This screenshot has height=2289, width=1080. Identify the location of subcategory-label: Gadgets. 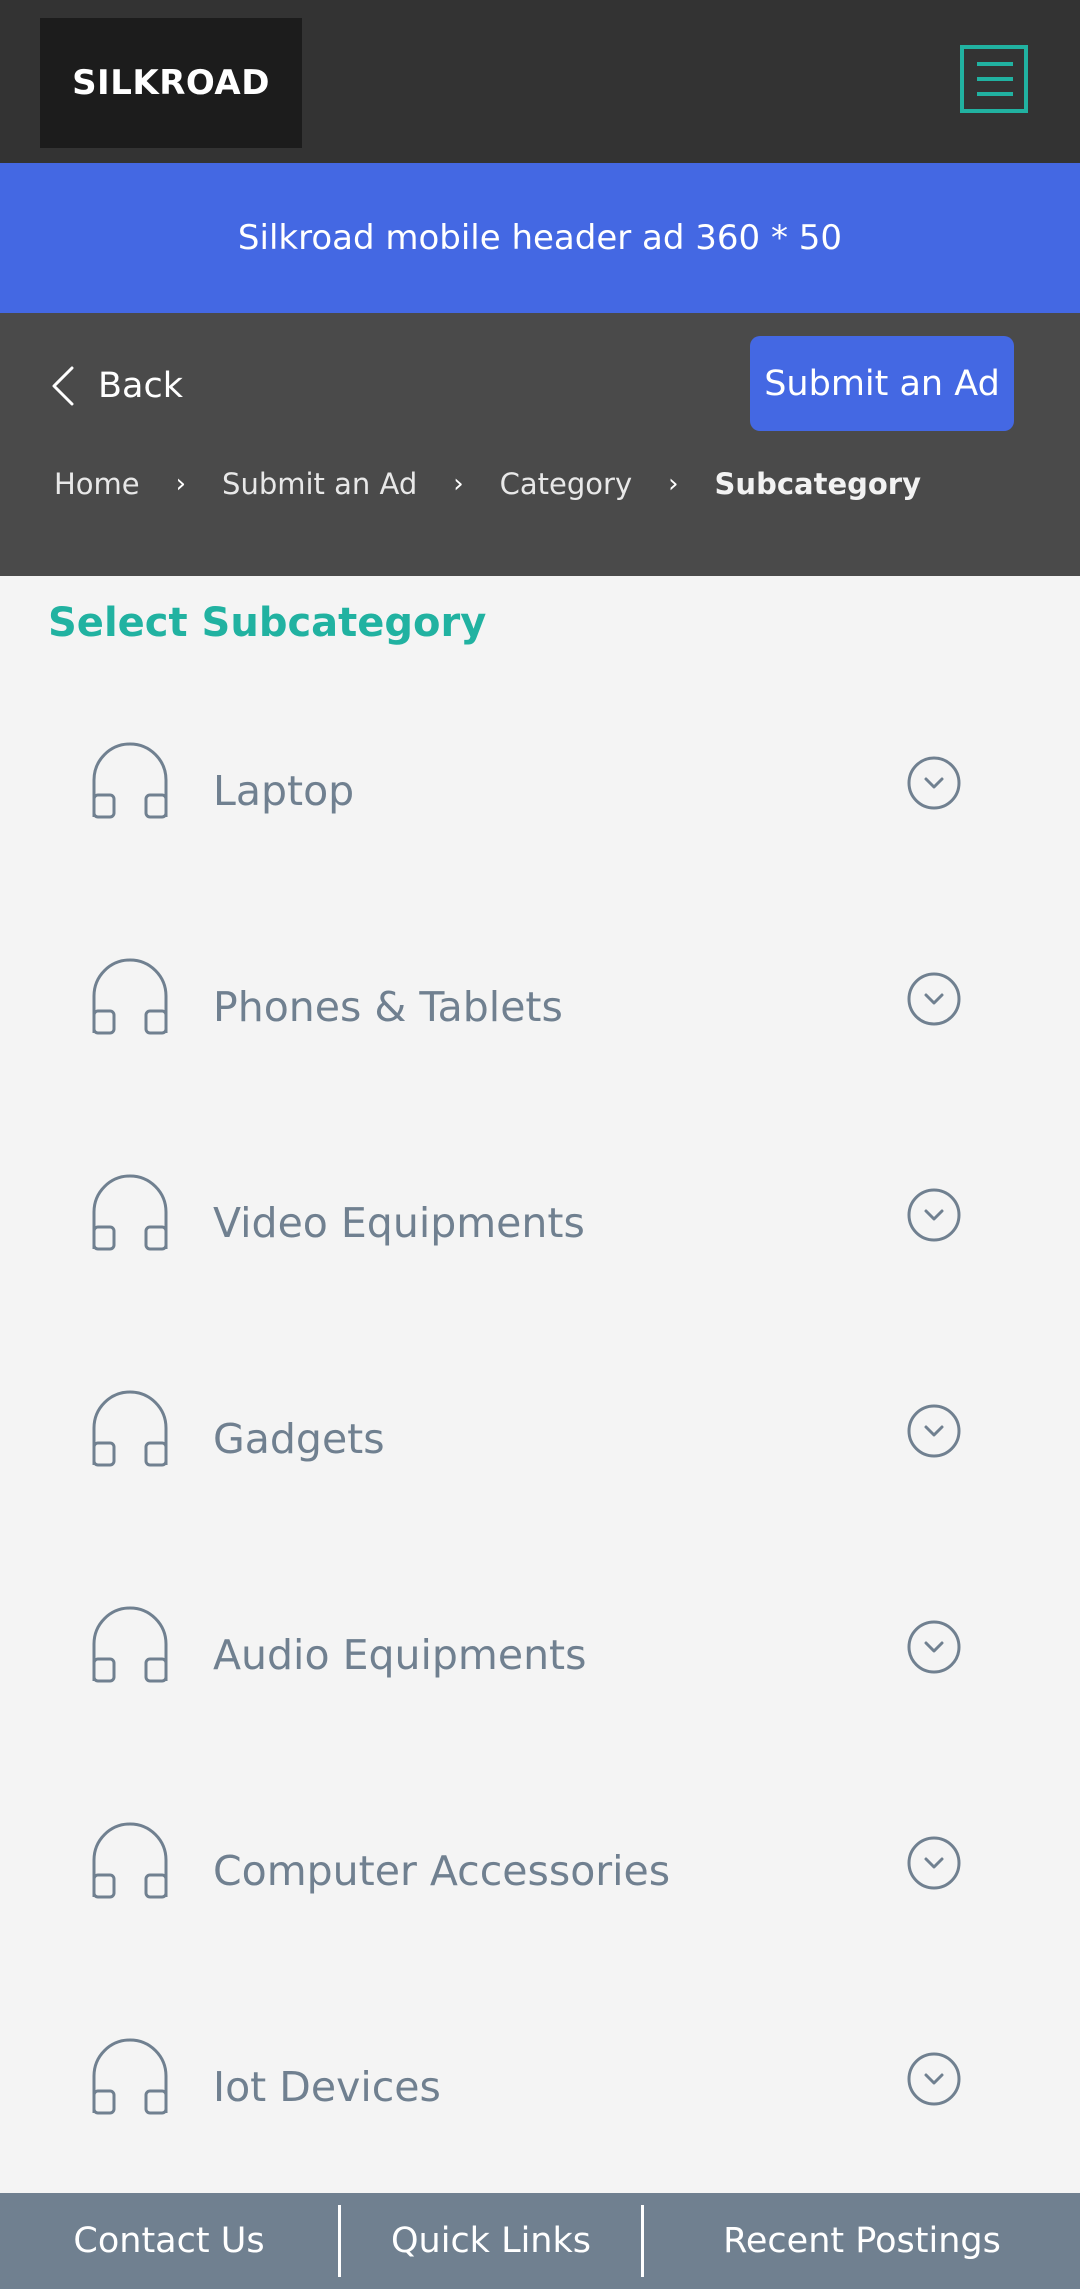
(299, 1439).